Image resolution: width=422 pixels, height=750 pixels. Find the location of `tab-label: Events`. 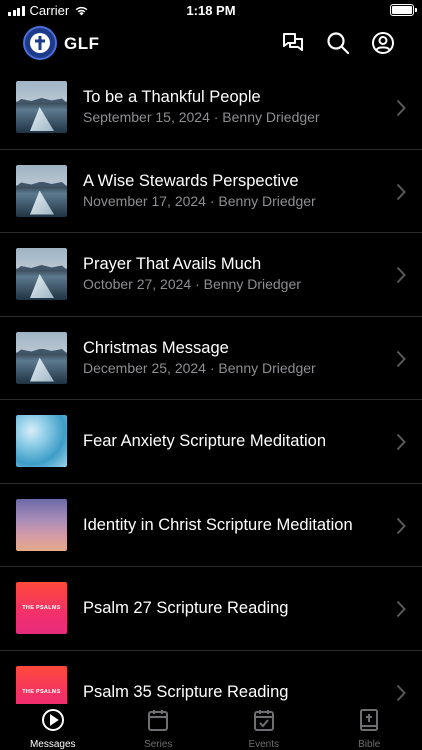

tab-label: Events is located at coordinates (264, 744).